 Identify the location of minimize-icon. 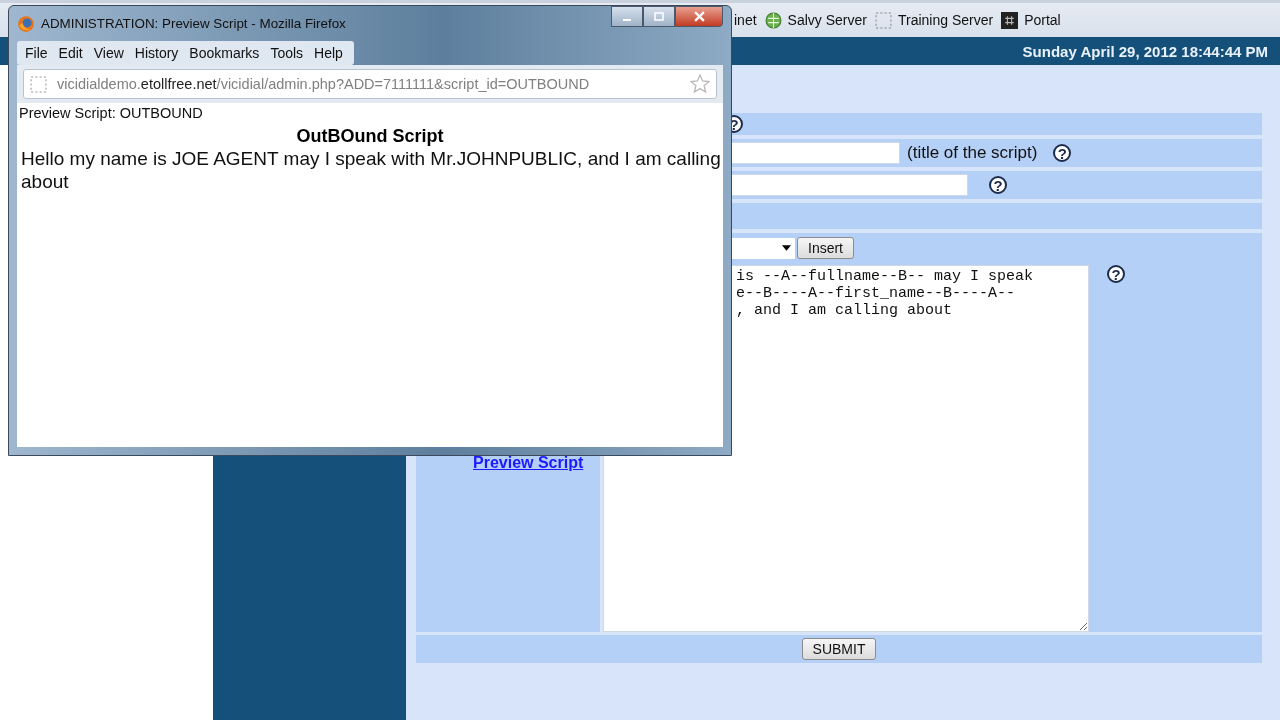
(627, 19).